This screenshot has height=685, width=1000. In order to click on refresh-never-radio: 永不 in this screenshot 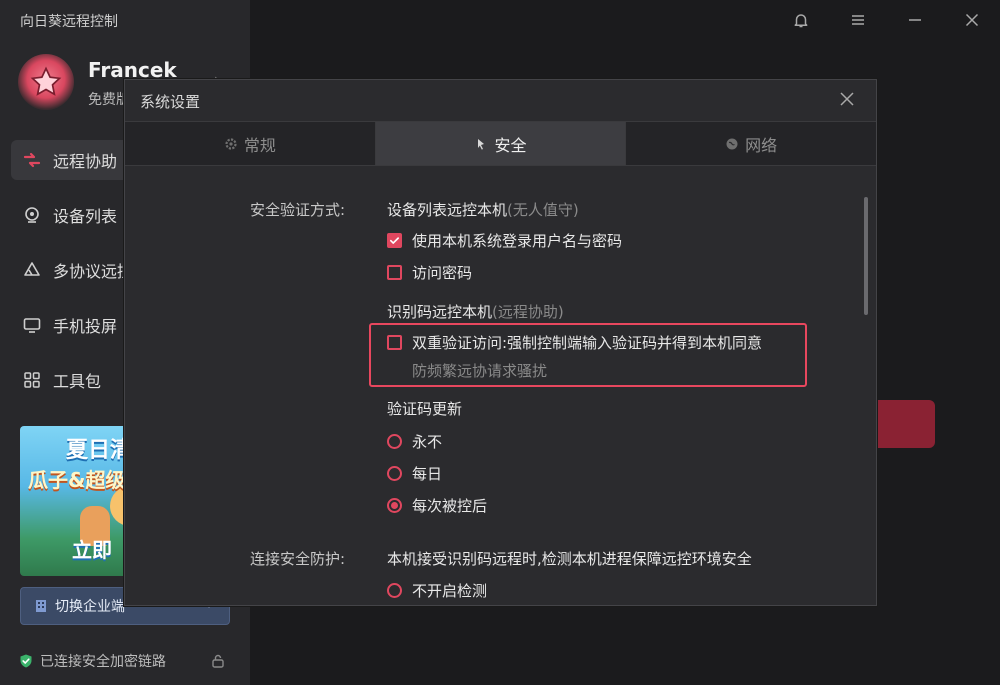, I will do `click(414, 441)`.